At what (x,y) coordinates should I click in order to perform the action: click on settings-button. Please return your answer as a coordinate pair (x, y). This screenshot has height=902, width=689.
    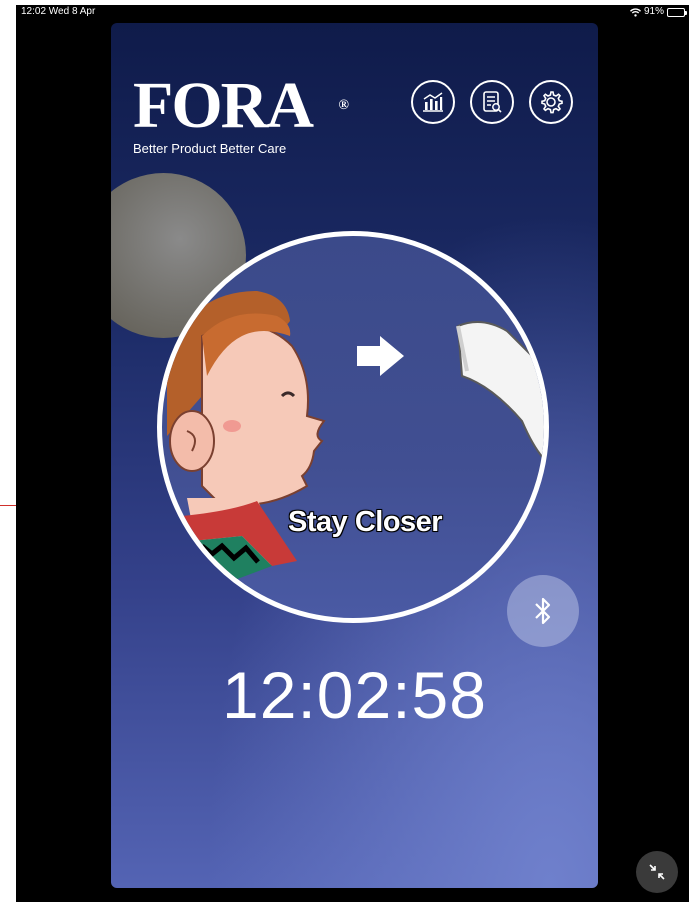
    Looking at the image, I should click on (551, 102).